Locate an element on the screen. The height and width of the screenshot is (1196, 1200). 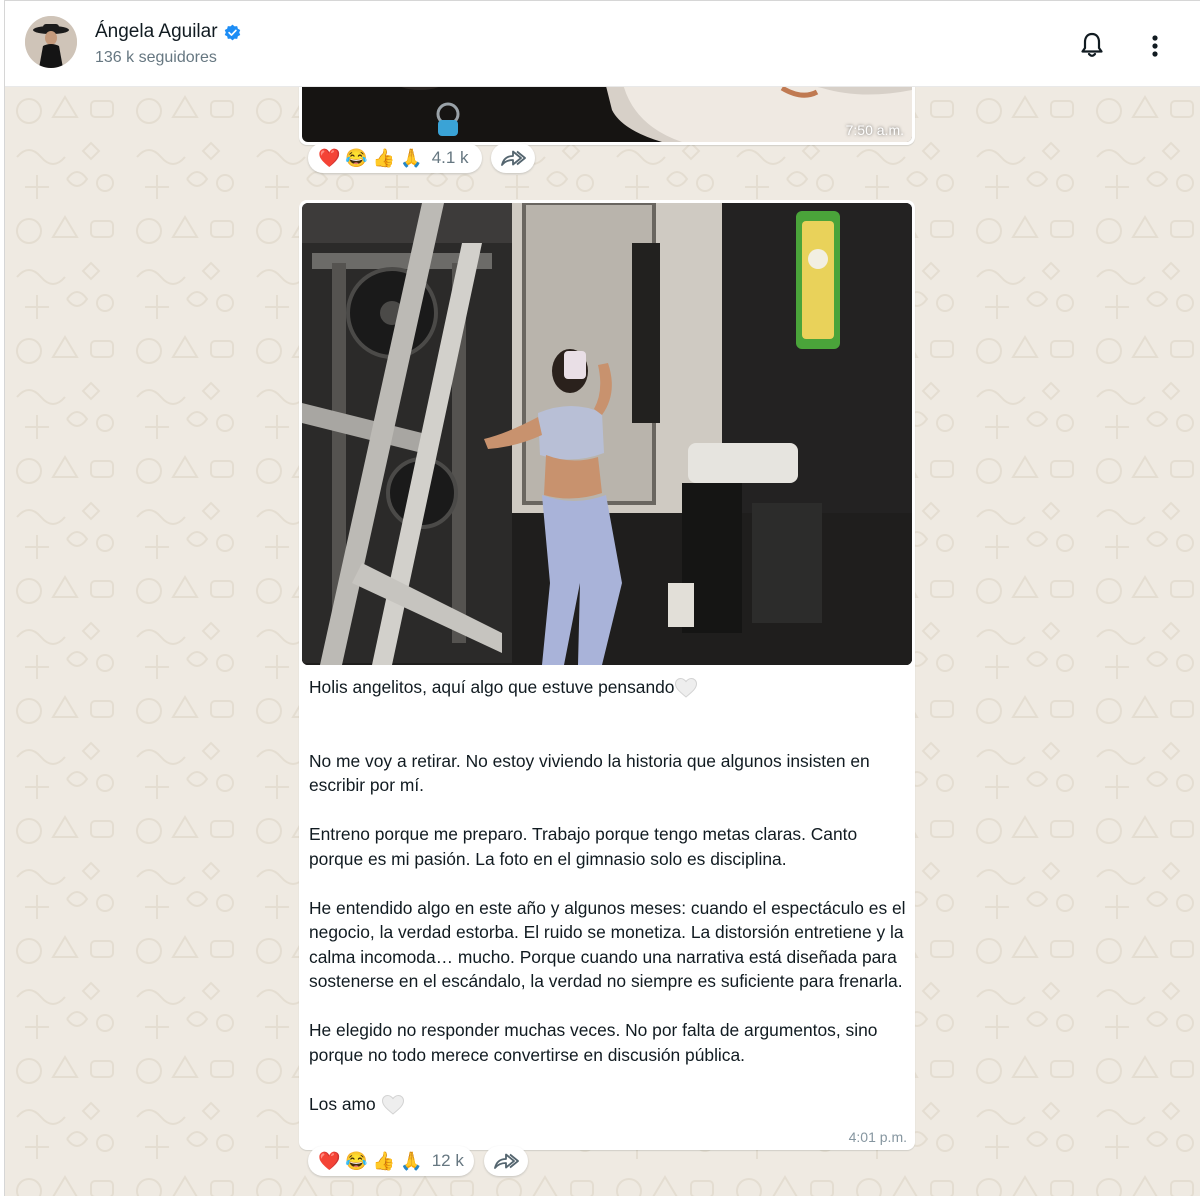
verified-badge-icon is located at coordinates (232, 32).